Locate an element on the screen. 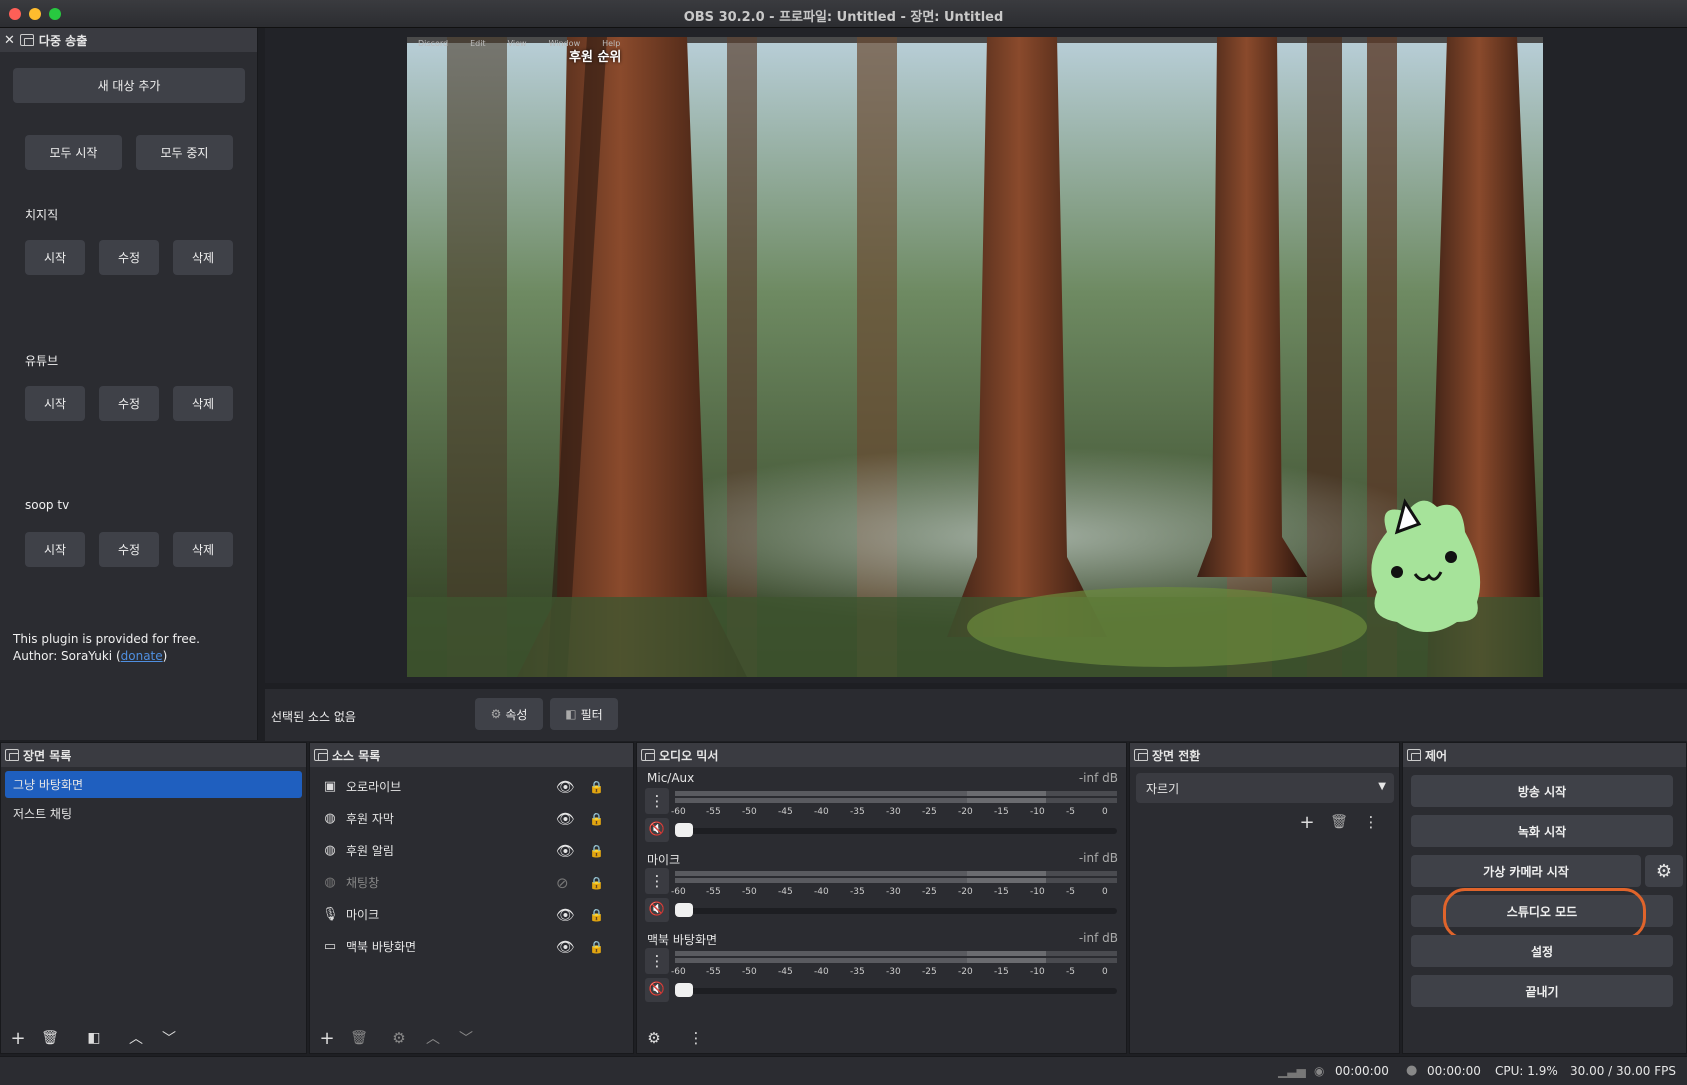 This screenshot has height=1085, width=1687. move-source-down-icon: ﹀ is located at coordinates (466, 1038).